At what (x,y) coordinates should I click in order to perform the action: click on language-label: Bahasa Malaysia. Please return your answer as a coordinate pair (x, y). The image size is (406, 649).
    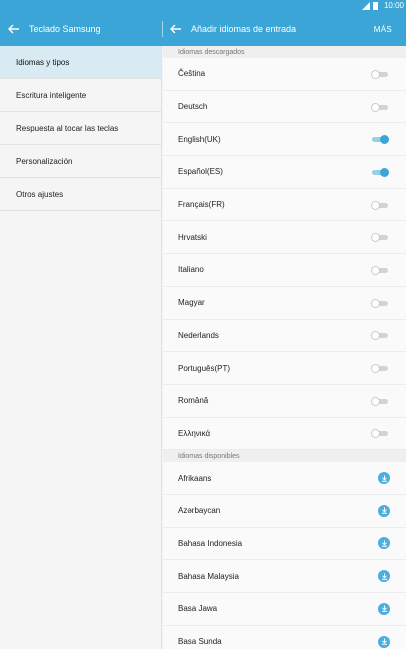
    Looking at the image, I should click on (208, 576).